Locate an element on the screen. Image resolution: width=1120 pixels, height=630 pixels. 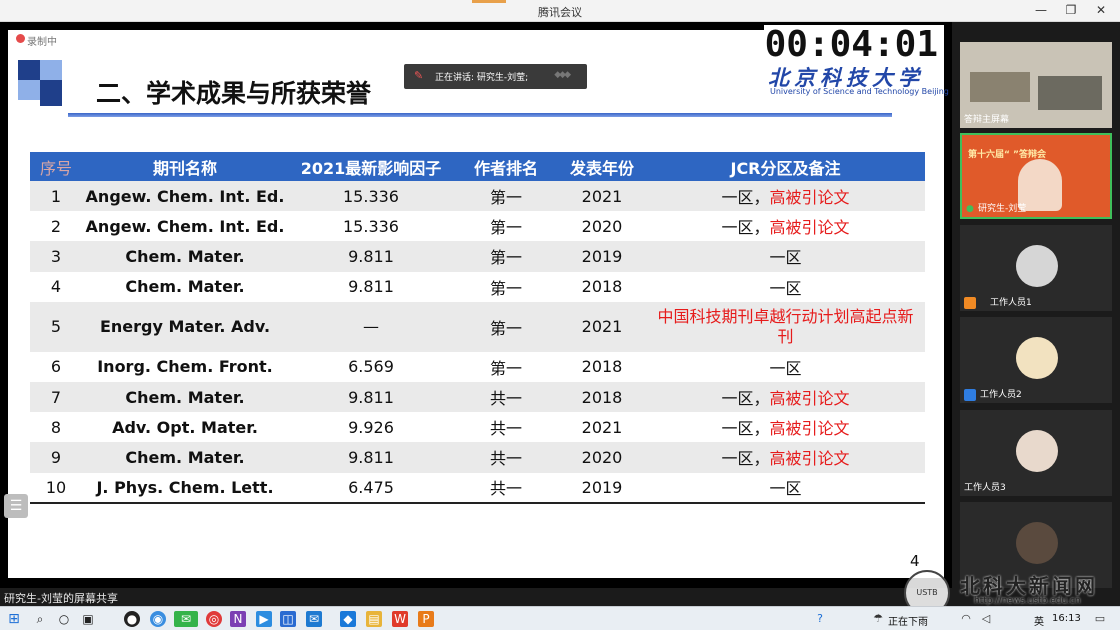
header-cell: 序号 is located at coordinates (56, 166).